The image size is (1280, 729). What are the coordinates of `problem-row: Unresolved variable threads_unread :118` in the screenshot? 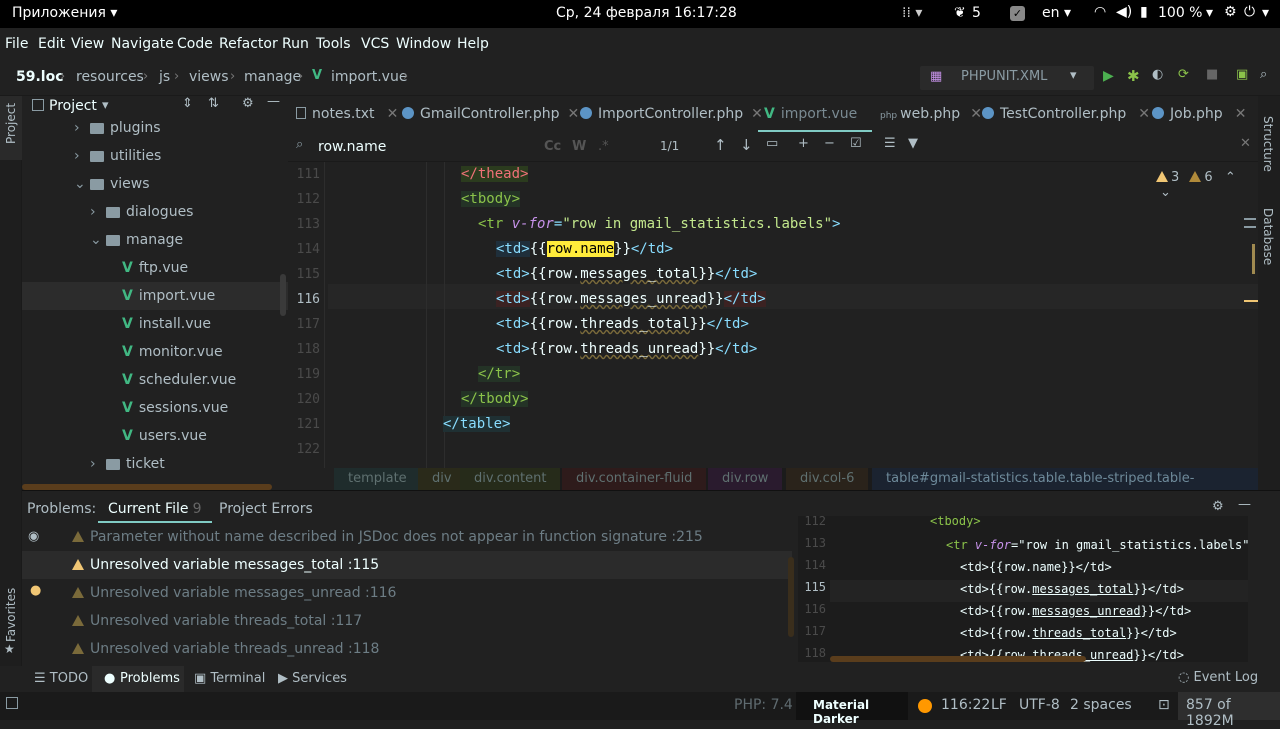 It's located at (407, 649).